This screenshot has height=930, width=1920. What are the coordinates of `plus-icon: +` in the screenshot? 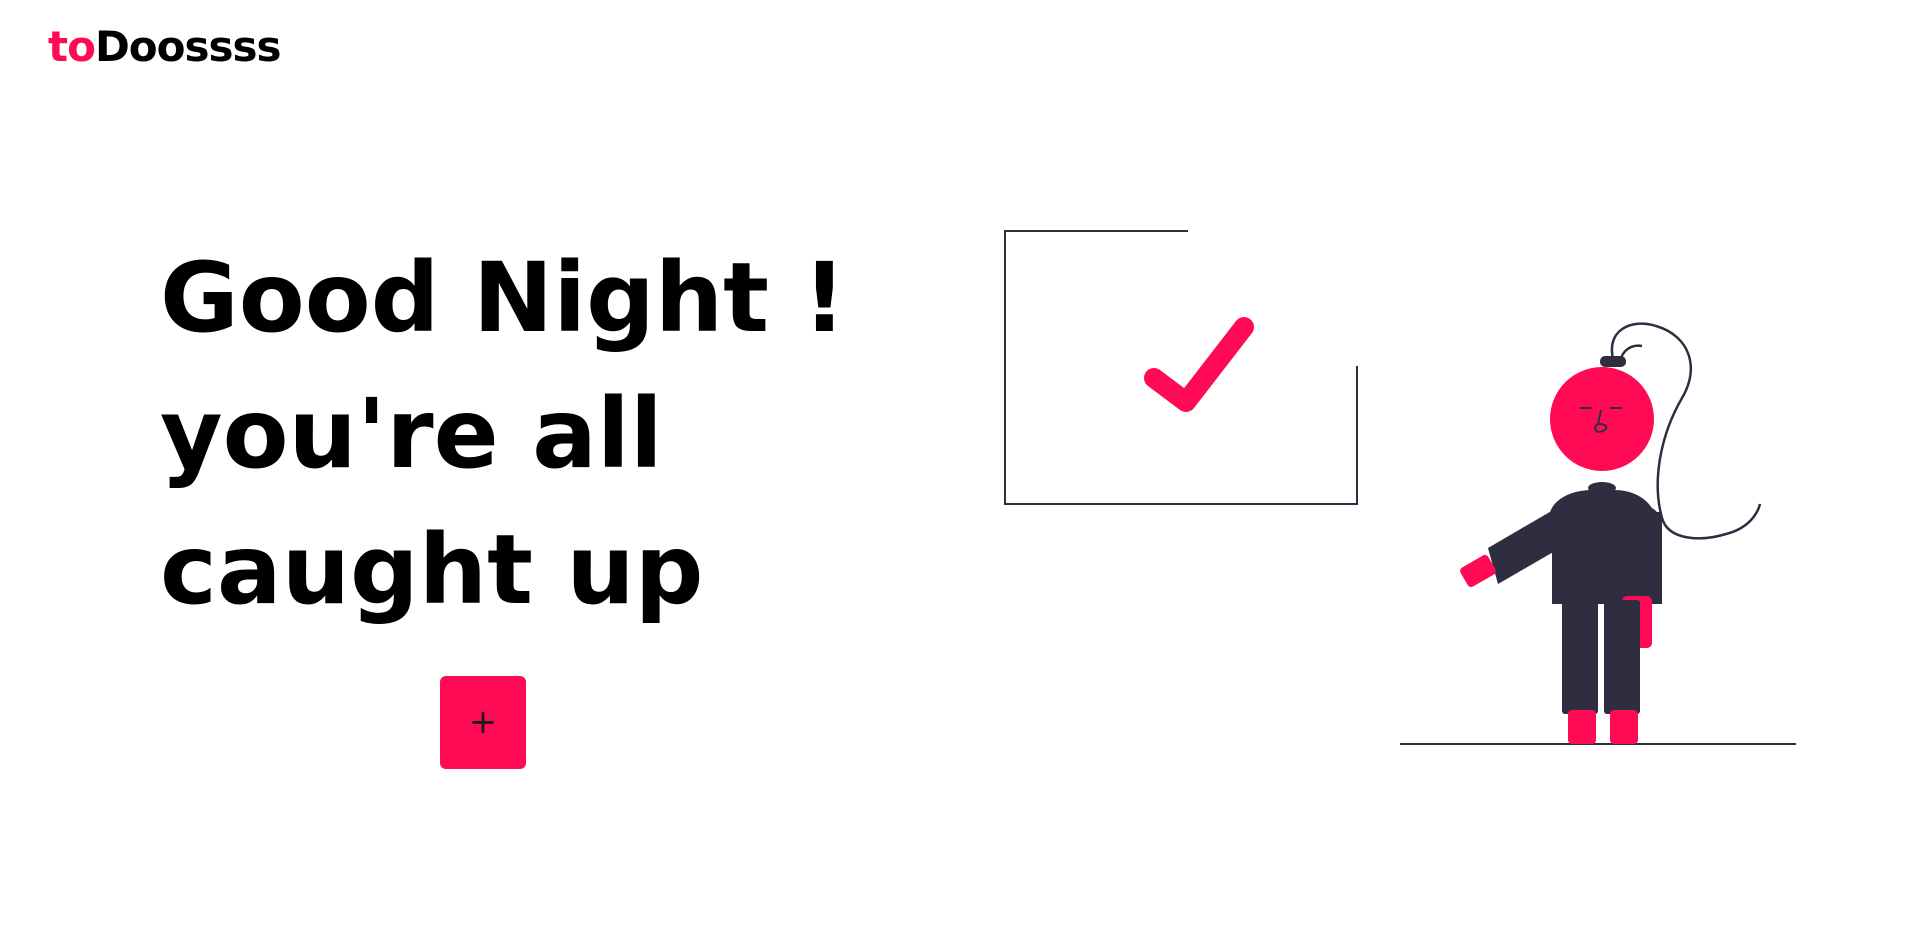 It's located at (483, 722).